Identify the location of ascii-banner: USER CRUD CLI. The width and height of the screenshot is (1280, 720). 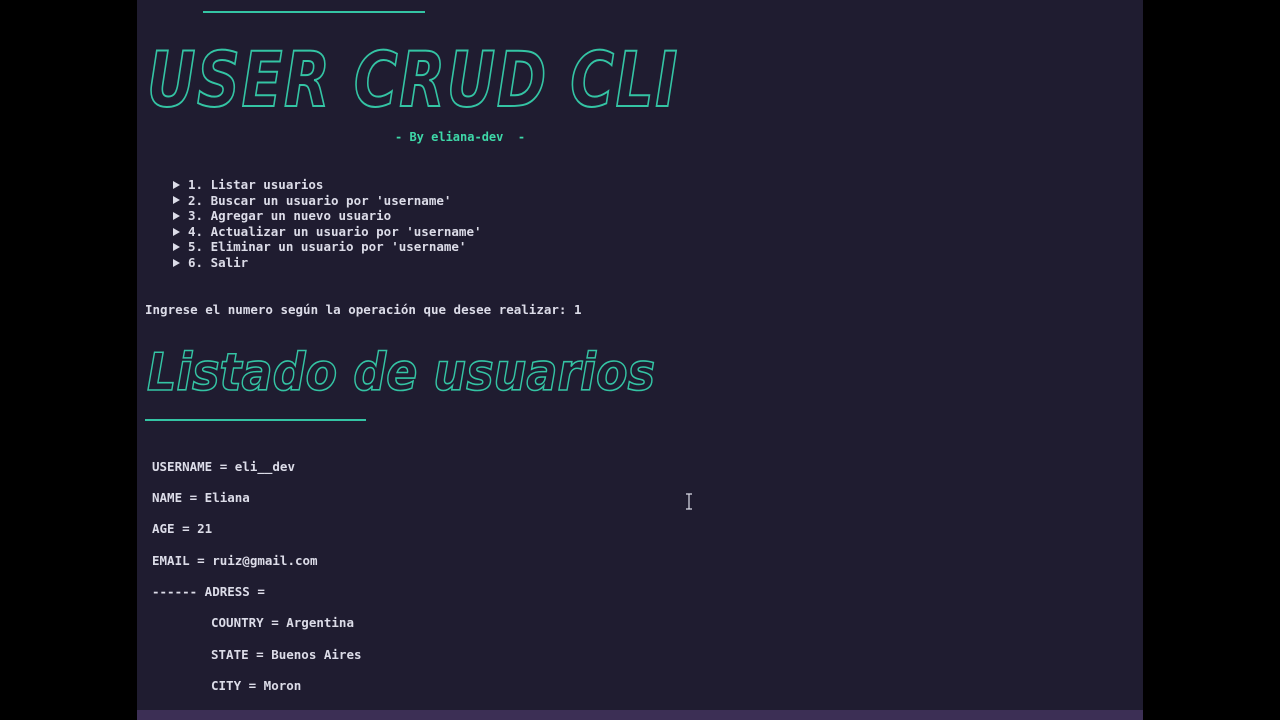
(412, 79).